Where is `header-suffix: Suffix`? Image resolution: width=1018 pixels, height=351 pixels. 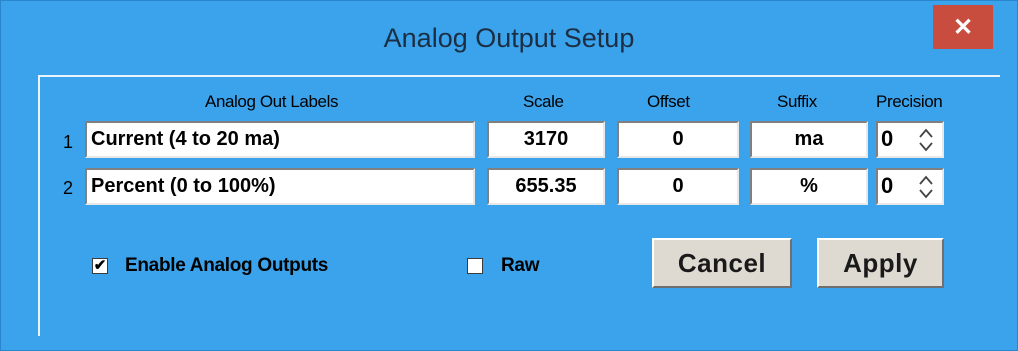
header-suffix: Suffix is located at coordinates (797, 101).